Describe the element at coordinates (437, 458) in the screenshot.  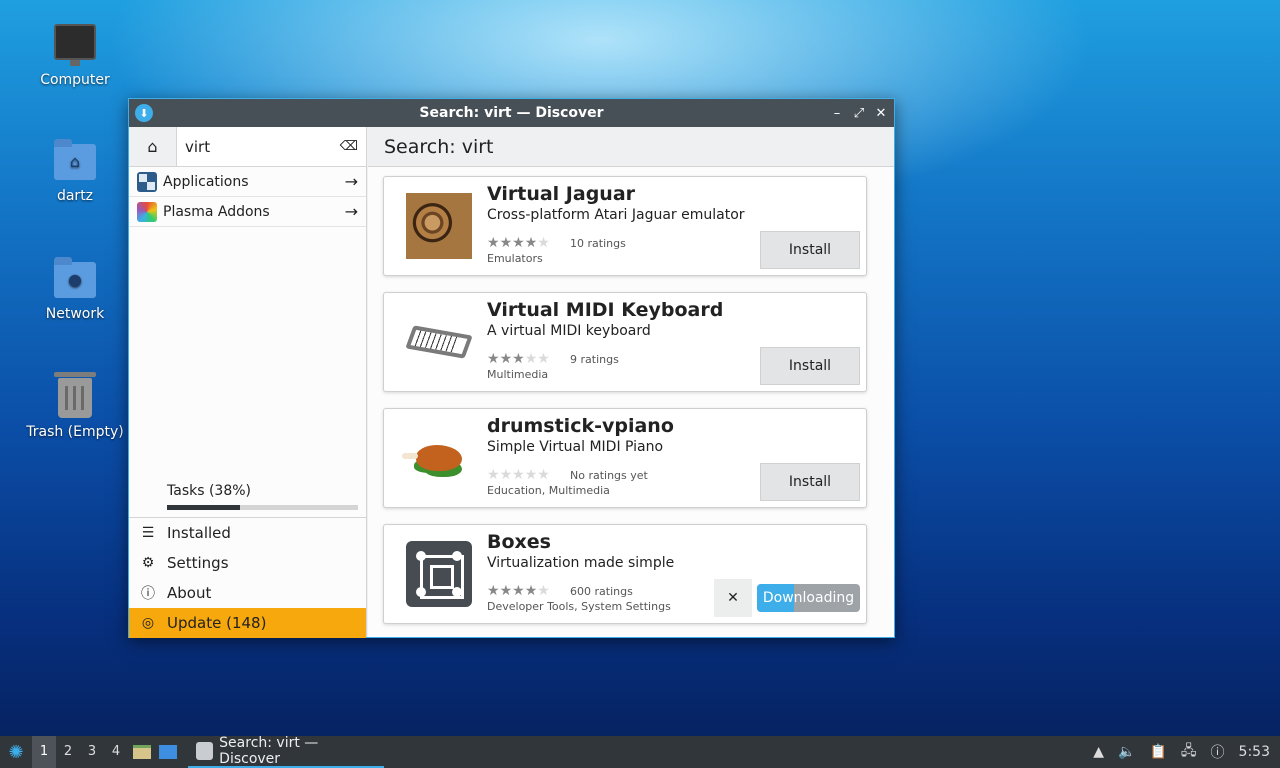
I see `drumstick-thumbnail` at that location.